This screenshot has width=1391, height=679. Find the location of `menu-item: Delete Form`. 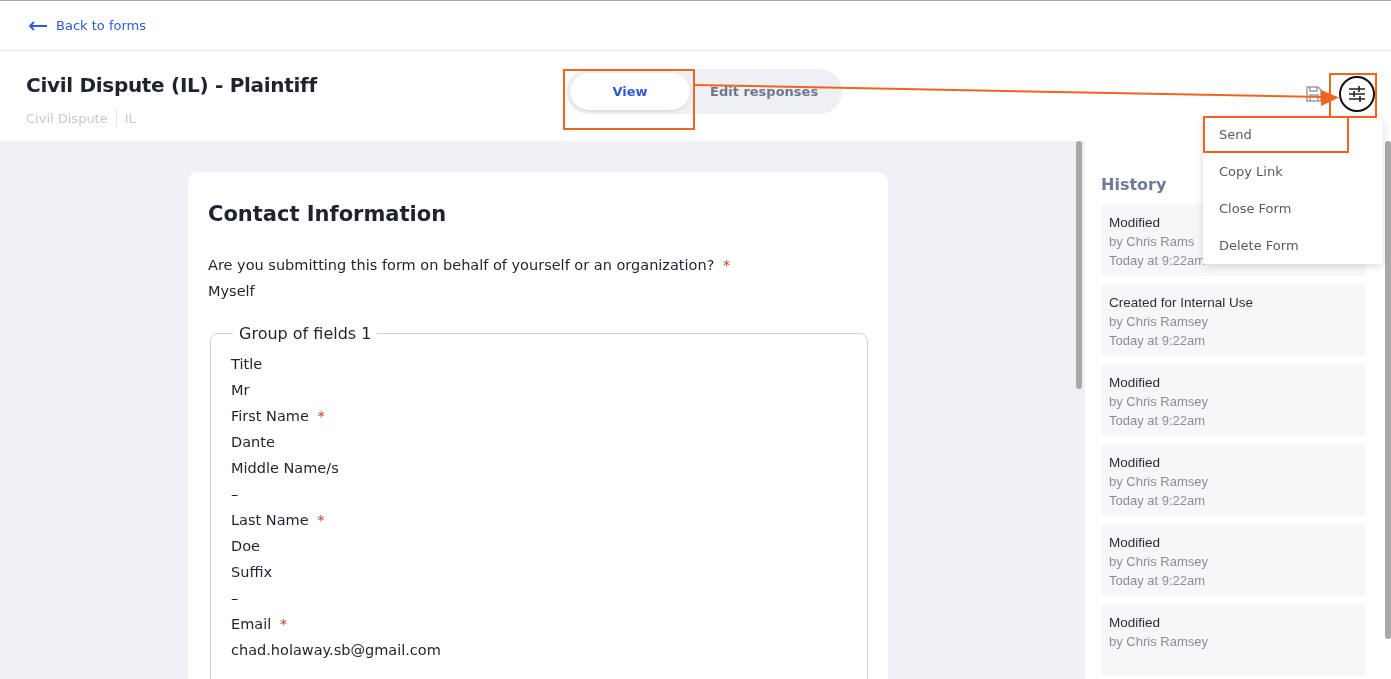

menu-item: Delete Form is located at coordinates (1293, 245).